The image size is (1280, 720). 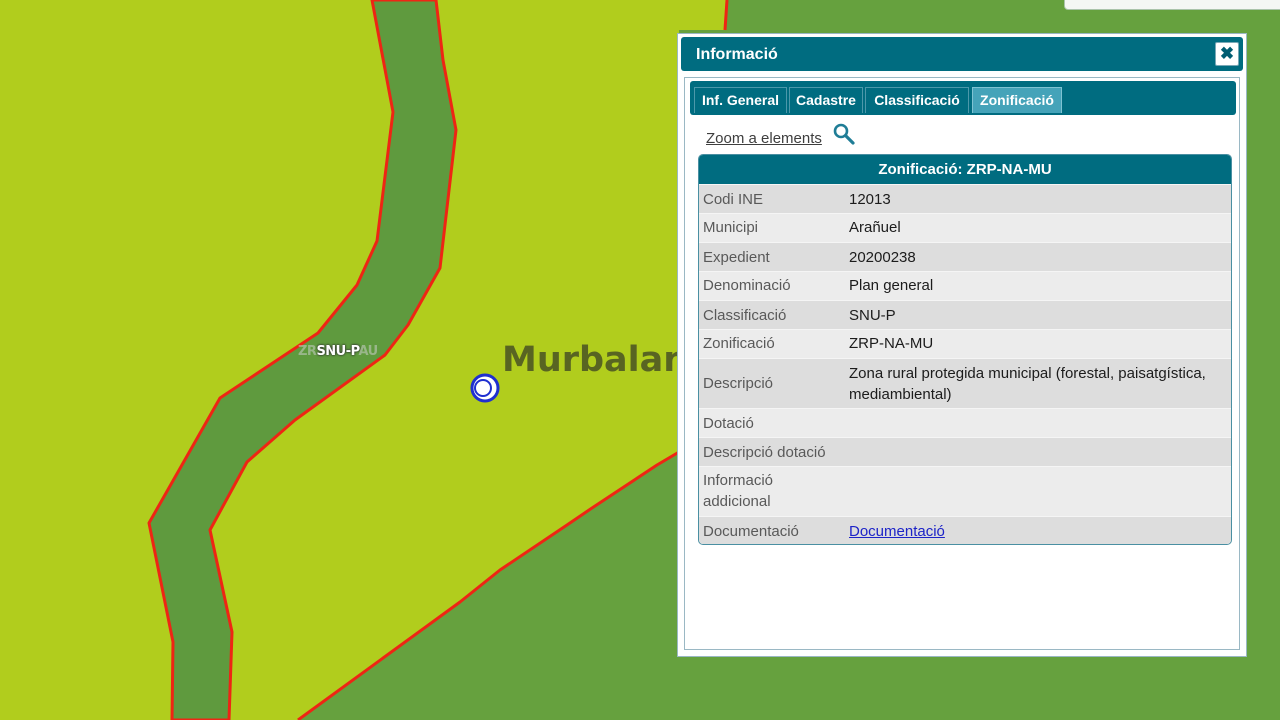 What do you see at coordinates (965, 285) in the screenshot?
I see `table-row: Denominació Plan general` at bounding box center [965, 285].